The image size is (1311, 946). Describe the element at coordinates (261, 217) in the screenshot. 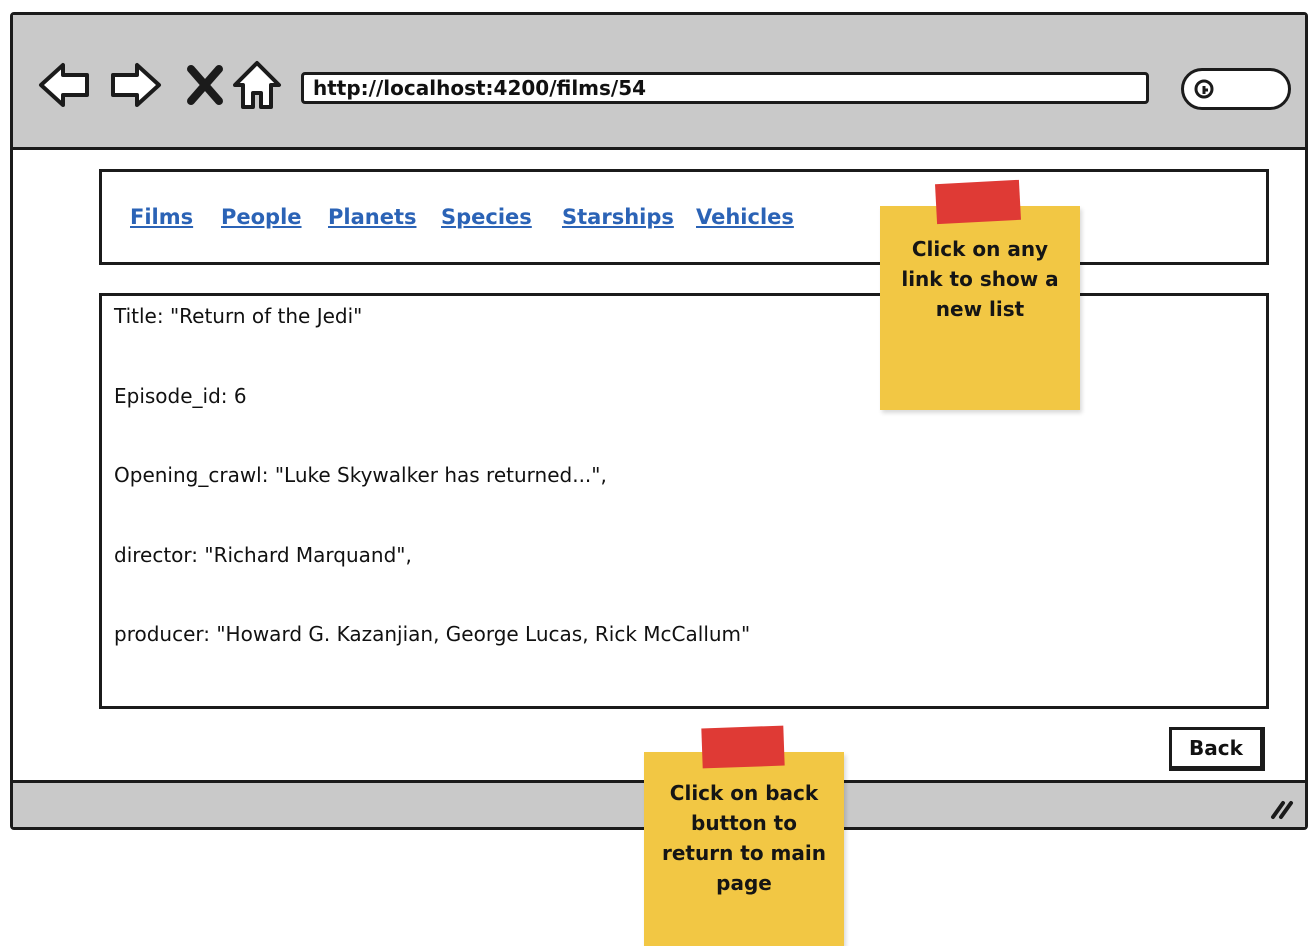

I see `nav-link-people: People` at that location.